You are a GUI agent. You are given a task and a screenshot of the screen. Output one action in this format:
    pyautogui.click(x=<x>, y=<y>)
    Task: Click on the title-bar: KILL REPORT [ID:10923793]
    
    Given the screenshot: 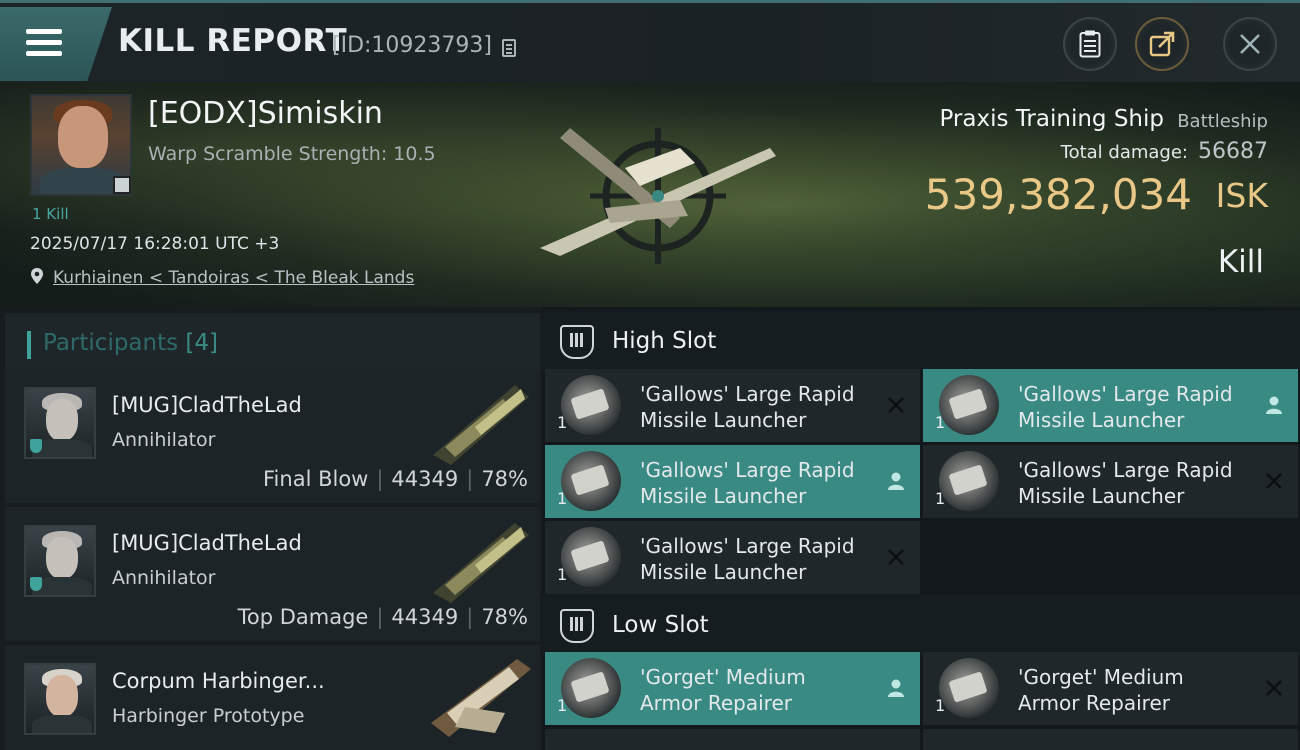 What is the action you would take?
    pyautogui.click(x=650, y=41)
    